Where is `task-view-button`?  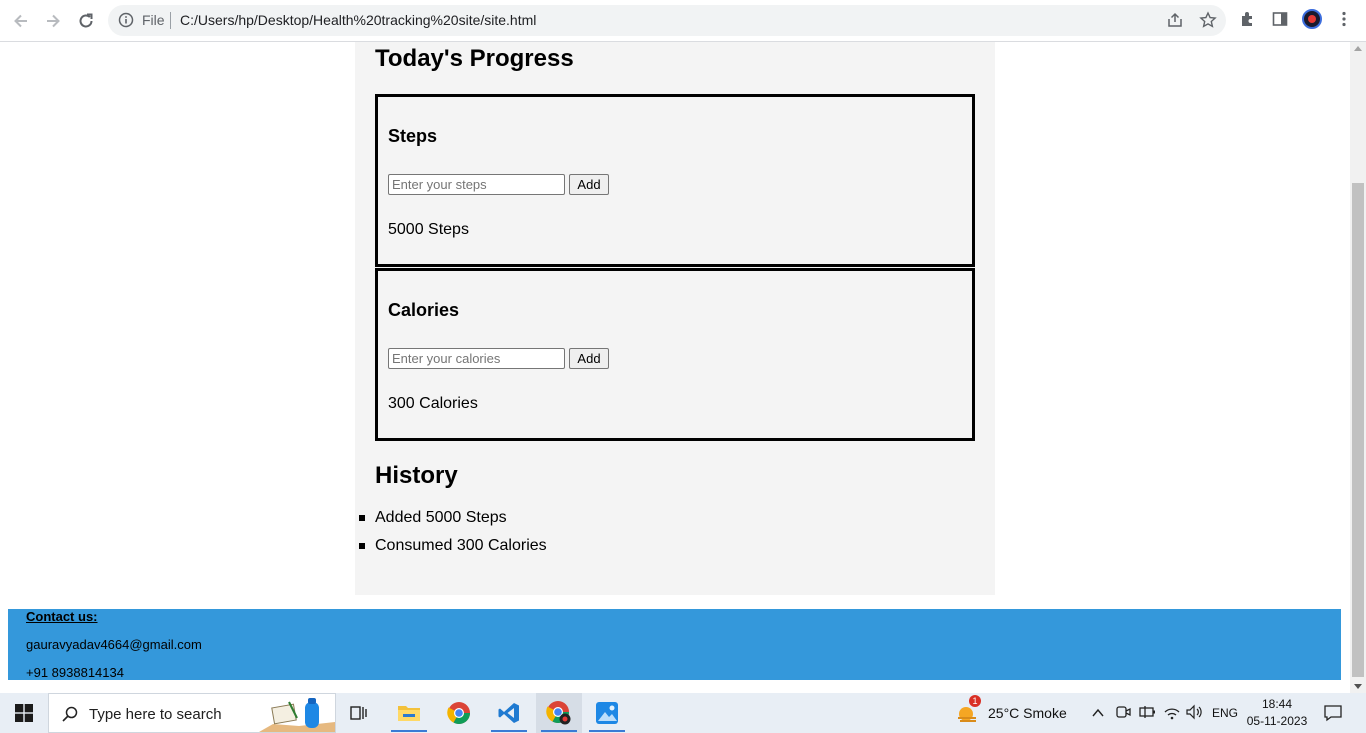 task-view-button is located at coordinates (359, 713).